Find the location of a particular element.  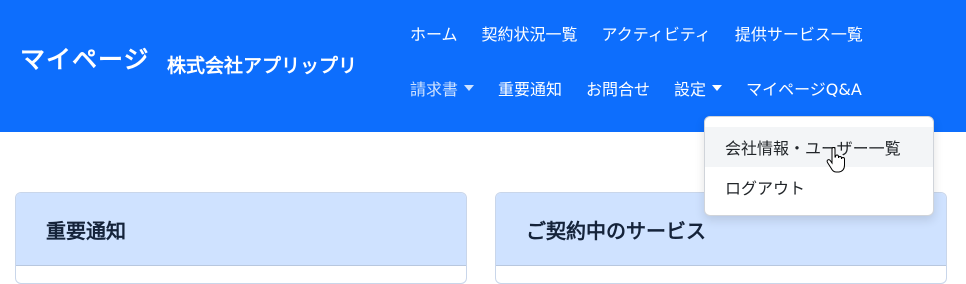

nav-row-primary: ホーム 契約状況一覧 アクティビティ 提供サービス一覧 is located at coordinates (636, 33).